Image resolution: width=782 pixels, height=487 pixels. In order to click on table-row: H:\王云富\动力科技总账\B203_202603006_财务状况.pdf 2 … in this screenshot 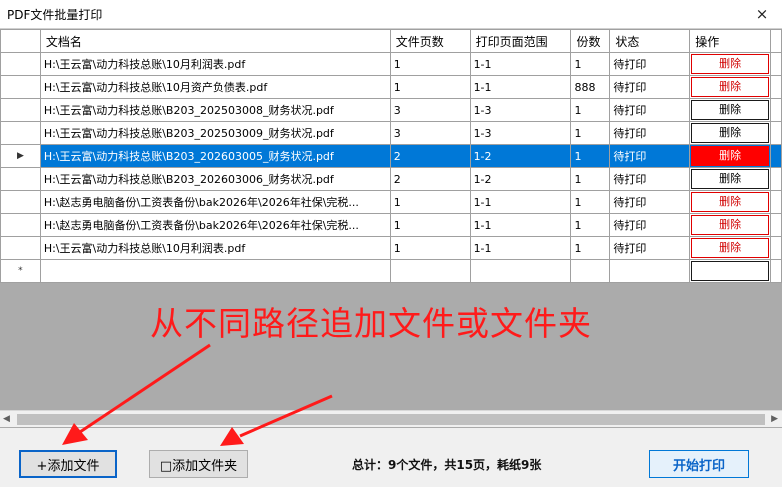, I will do `click(391, 179)`.